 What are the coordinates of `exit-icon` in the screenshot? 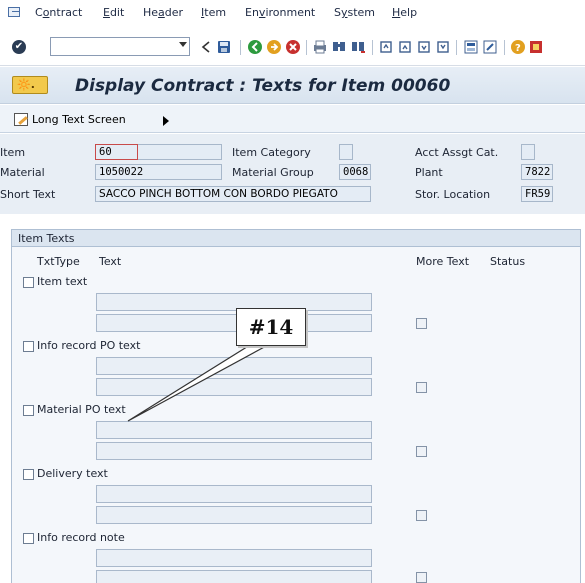 It's located at (274, 47).